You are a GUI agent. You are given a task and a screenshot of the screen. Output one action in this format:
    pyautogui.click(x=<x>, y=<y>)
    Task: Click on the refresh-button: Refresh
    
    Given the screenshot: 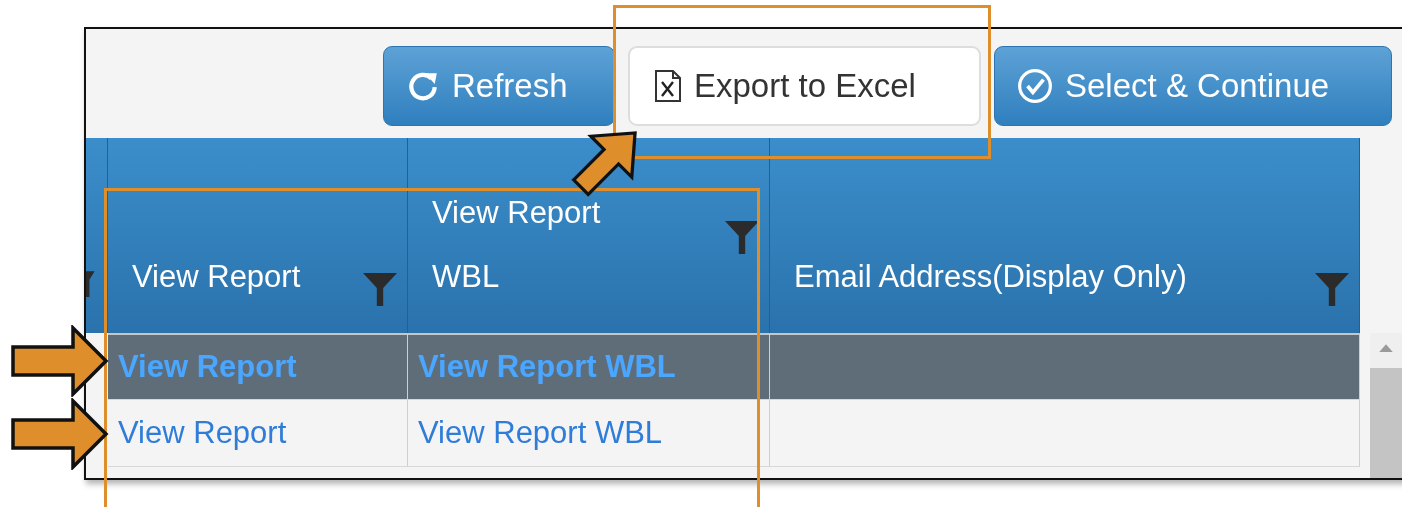 What is the action you would take?
    pyautogui.click(x=499, y=86)
    